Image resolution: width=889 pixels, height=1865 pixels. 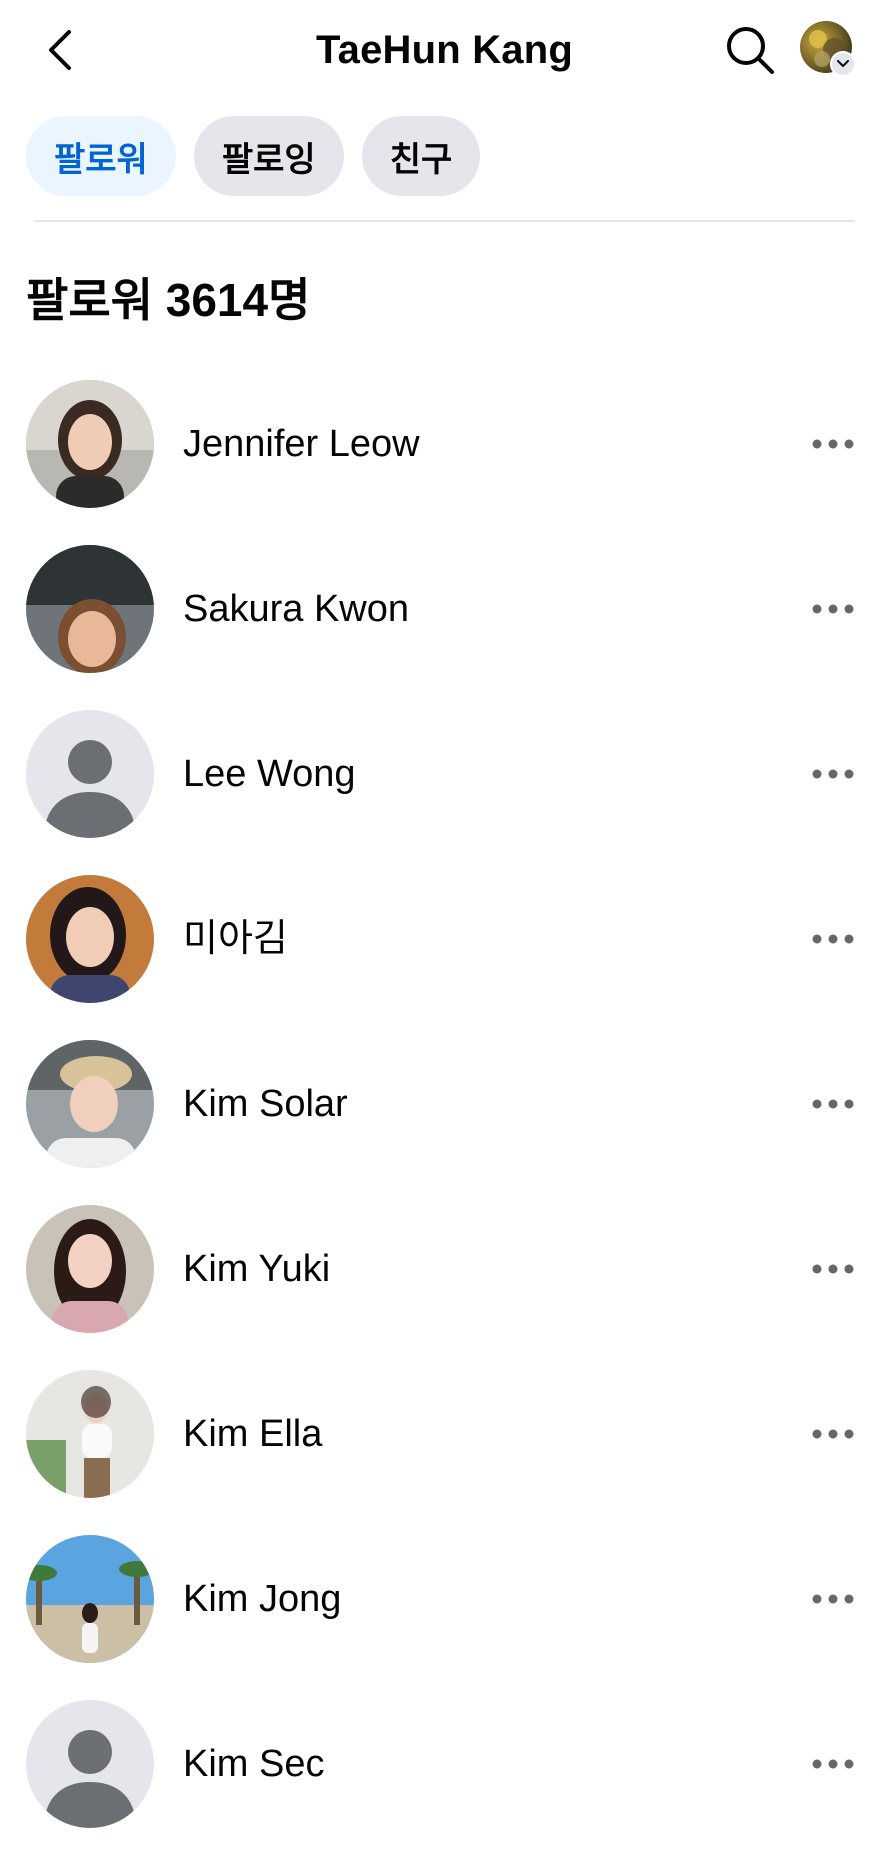 I want to click on search-icon, so click(x=750, y=50).